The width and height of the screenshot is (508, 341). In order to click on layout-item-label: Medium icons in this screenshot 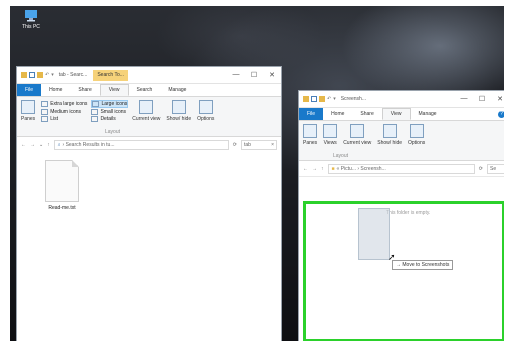, I will do `click(66, 112)`.